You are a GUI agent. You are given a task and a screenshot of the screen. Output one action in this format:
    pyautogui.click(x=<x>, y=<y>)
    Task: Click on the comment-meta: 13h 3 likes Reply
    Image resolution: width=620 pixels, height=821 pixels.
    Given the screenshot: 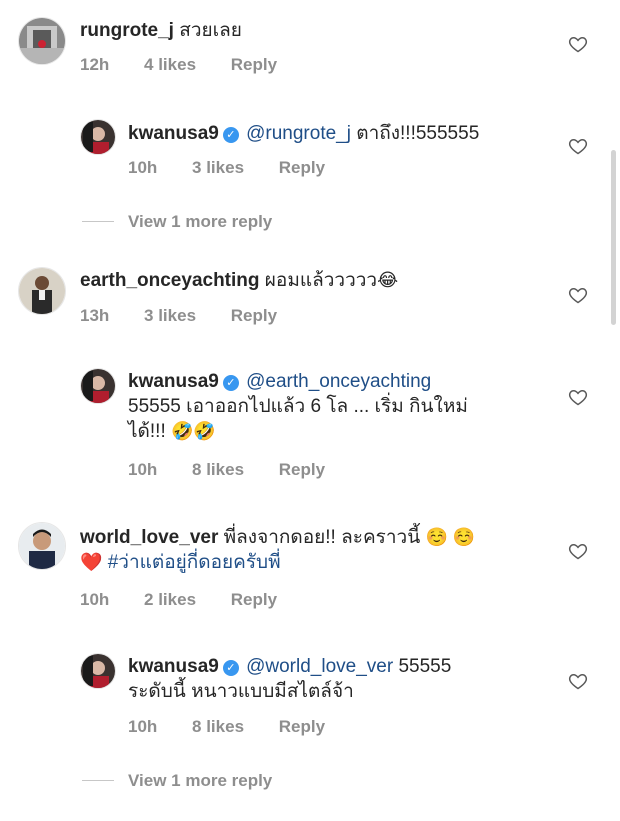 What is the action you would take?
    pyautogui.click(x=193, y=316)
    